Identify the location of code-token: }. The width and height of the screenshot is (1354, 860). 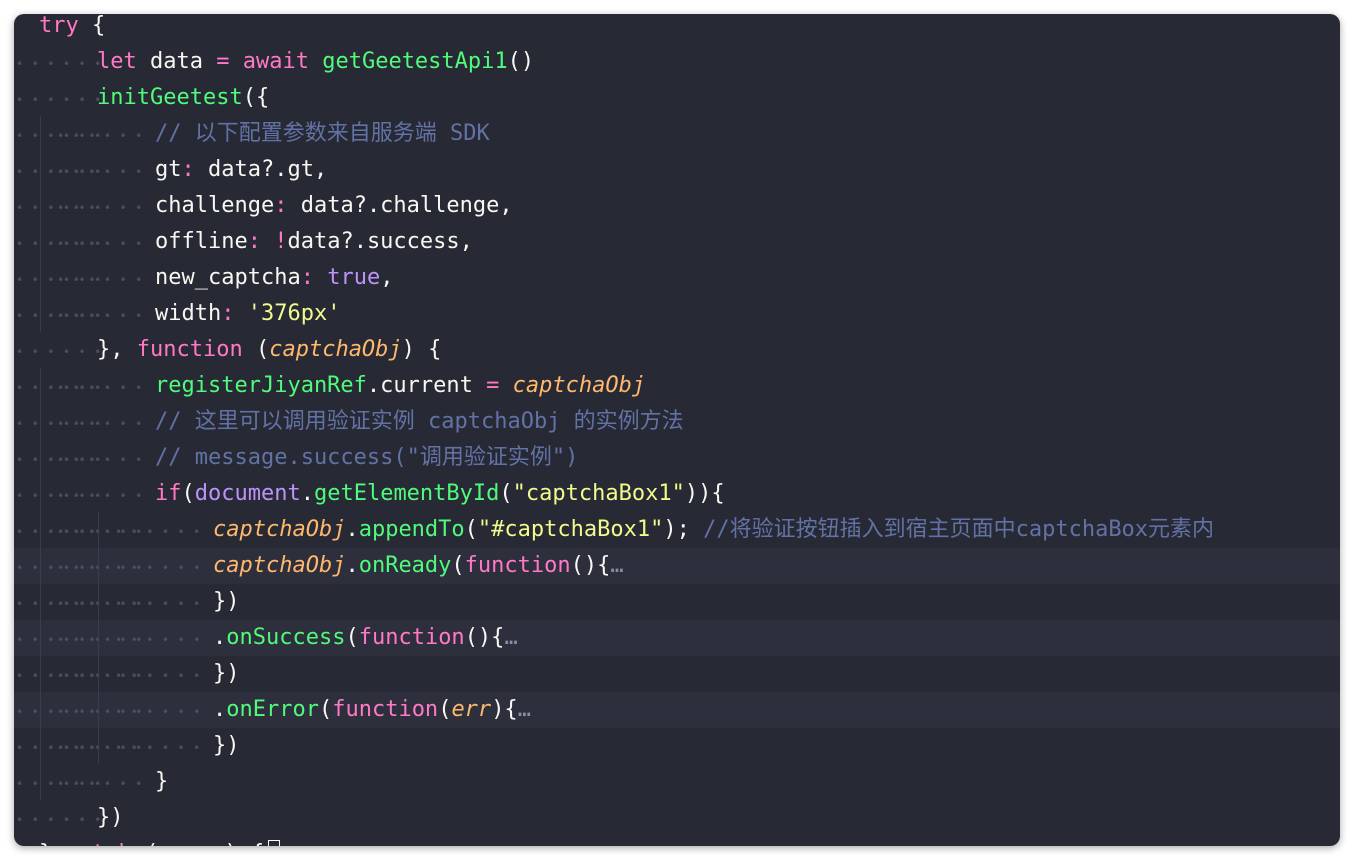
(52, 843).